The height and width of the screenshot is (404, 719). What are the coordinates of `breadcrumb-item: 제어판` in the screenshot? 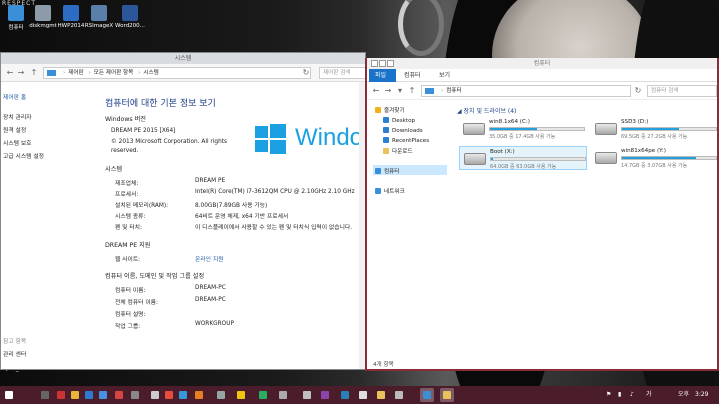 It's located at (75, 73).